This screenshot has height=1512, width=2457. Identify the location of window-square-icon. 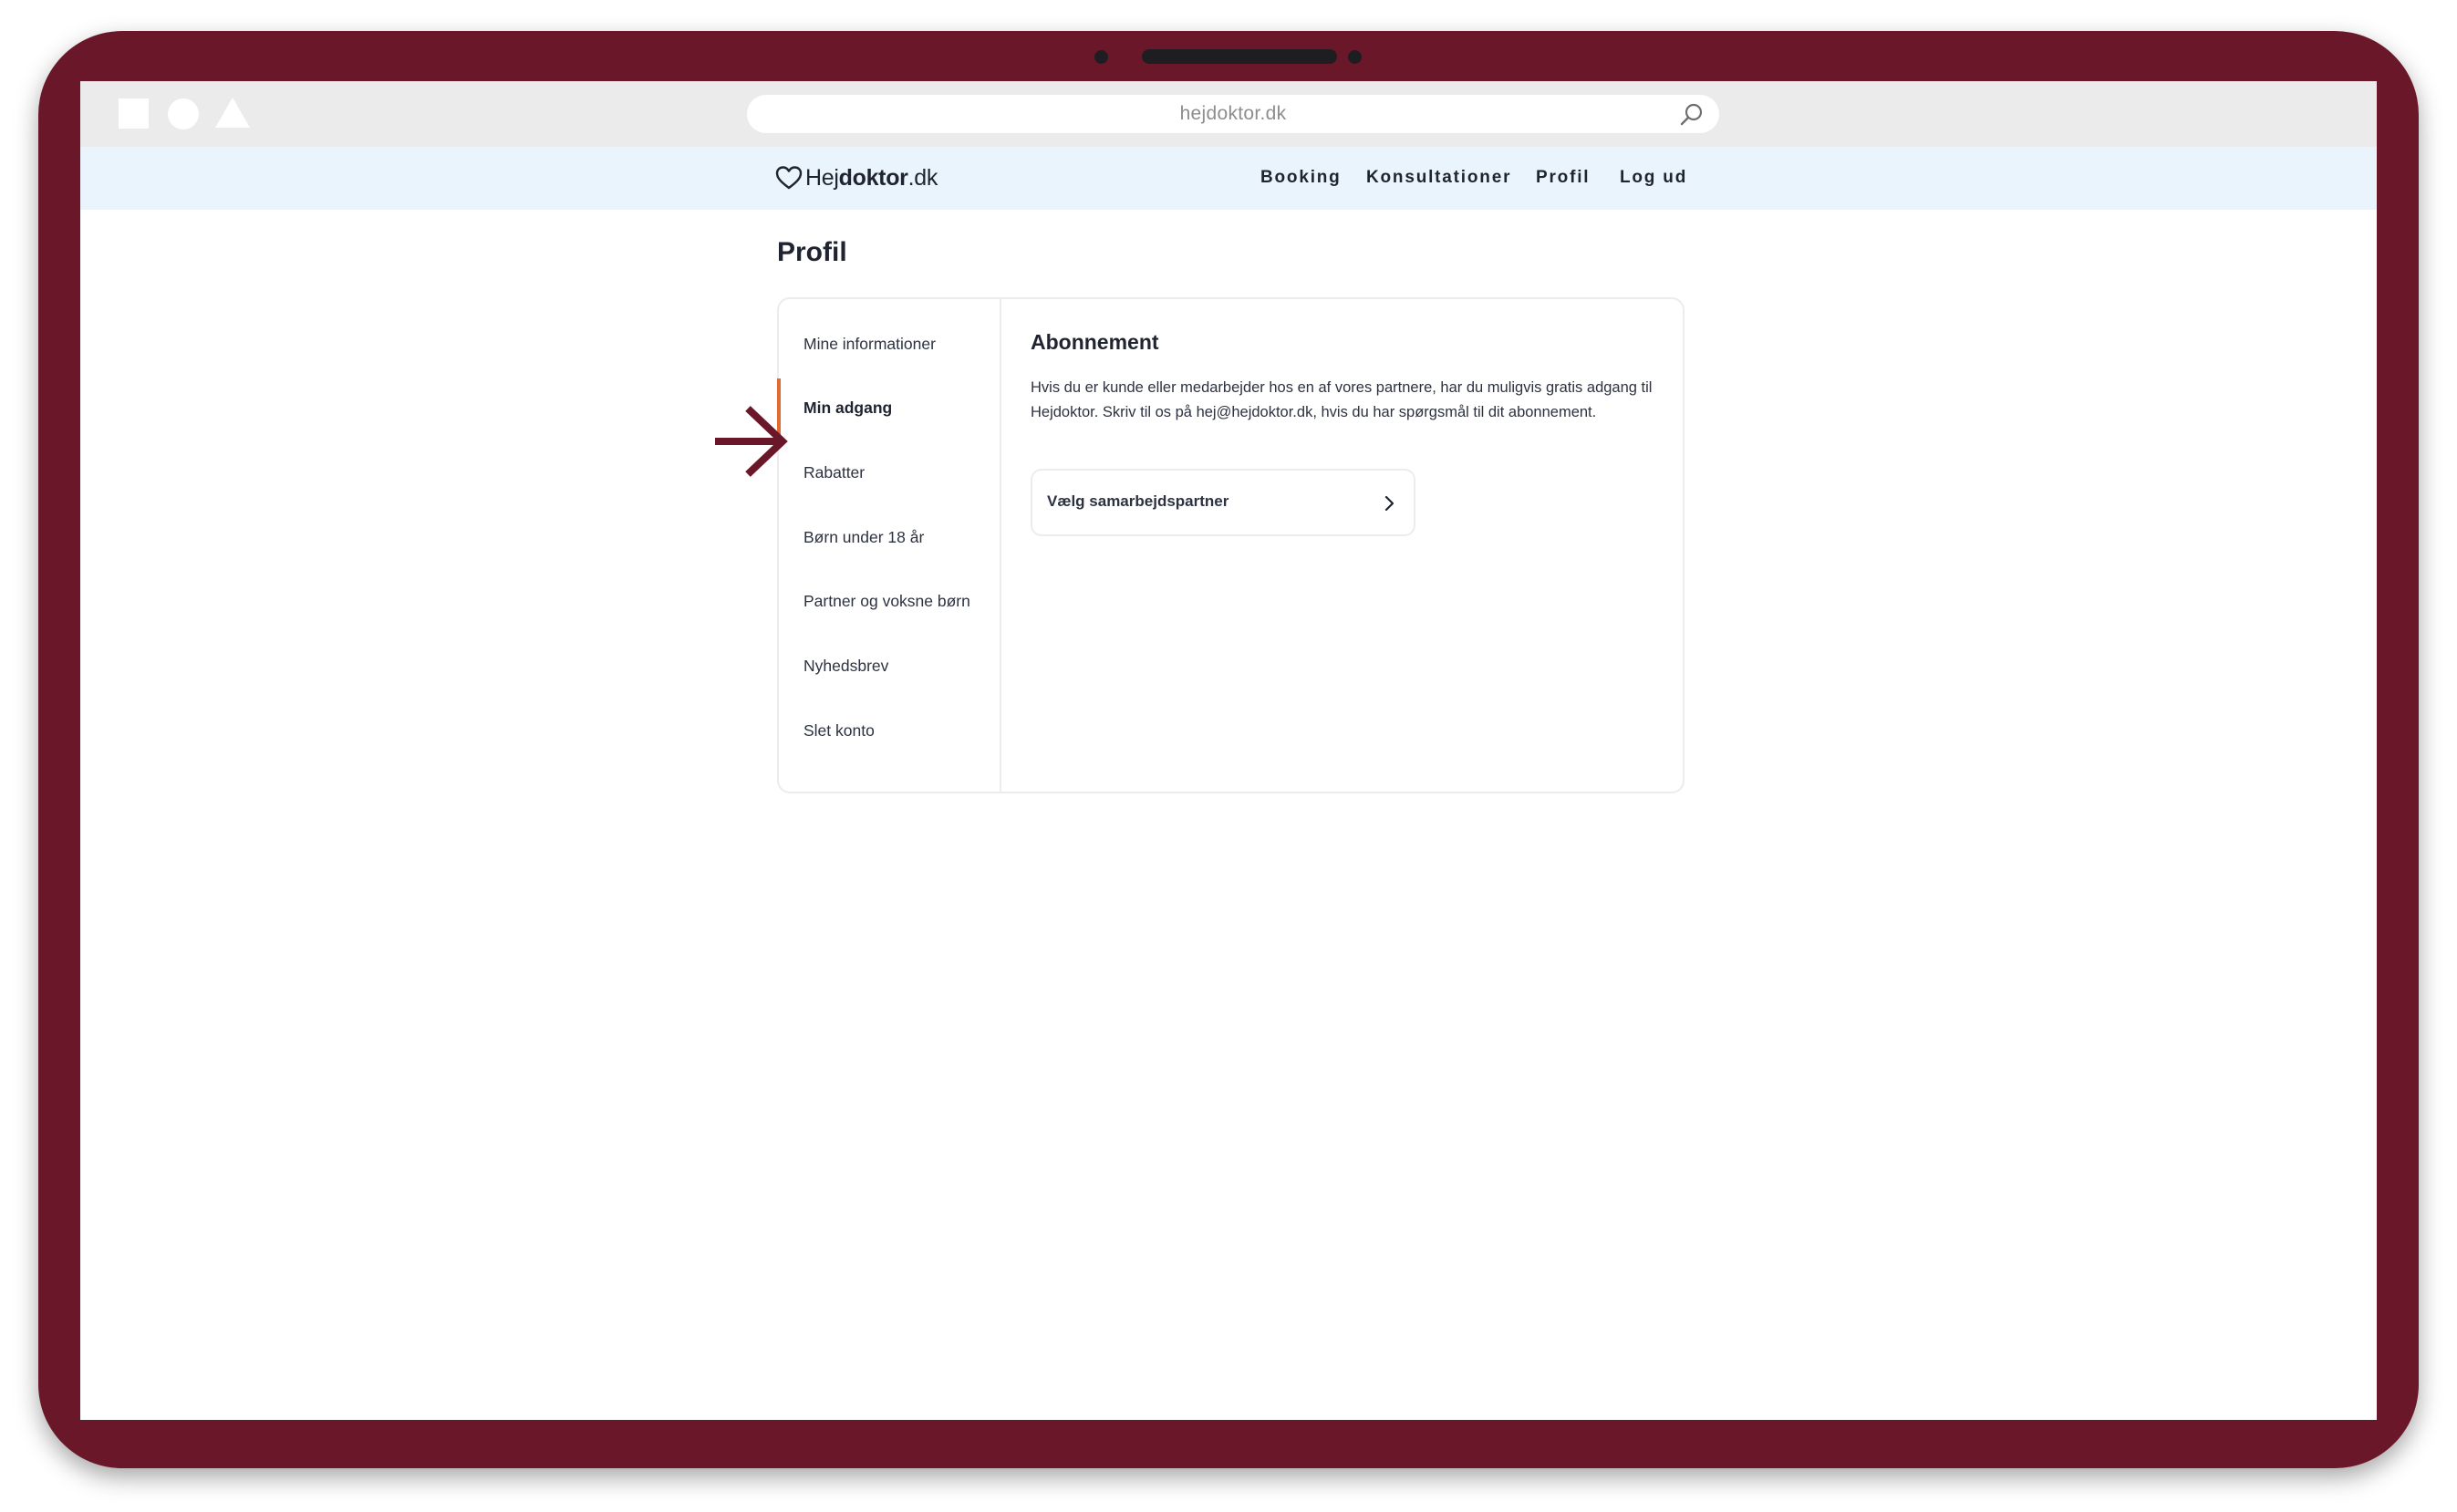
(134, 113).